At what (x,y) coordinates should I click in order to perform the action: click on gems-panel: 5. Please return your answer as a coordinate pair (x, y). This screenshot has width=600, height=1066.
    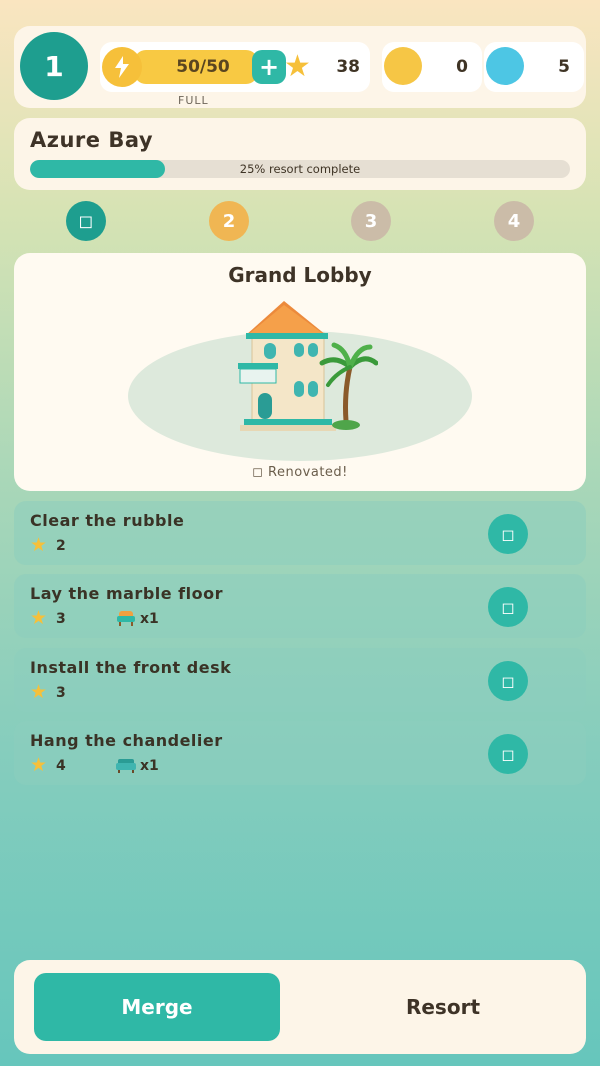
    Looking at the image, I should click on (534, 67).